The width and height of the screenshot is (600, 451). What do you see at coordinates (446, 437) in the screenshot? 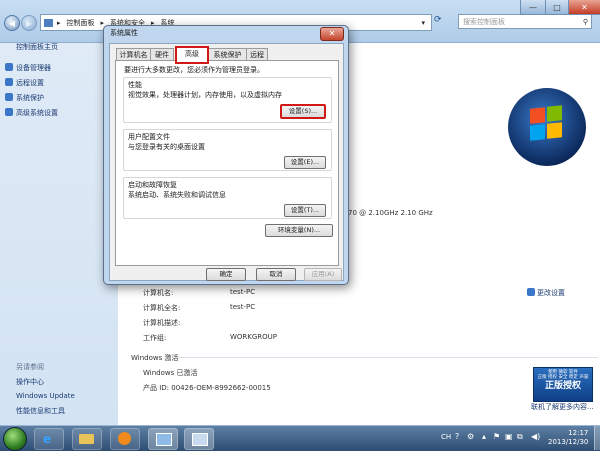
I see `language-indicator: CH` at bounding box center [446, 437].